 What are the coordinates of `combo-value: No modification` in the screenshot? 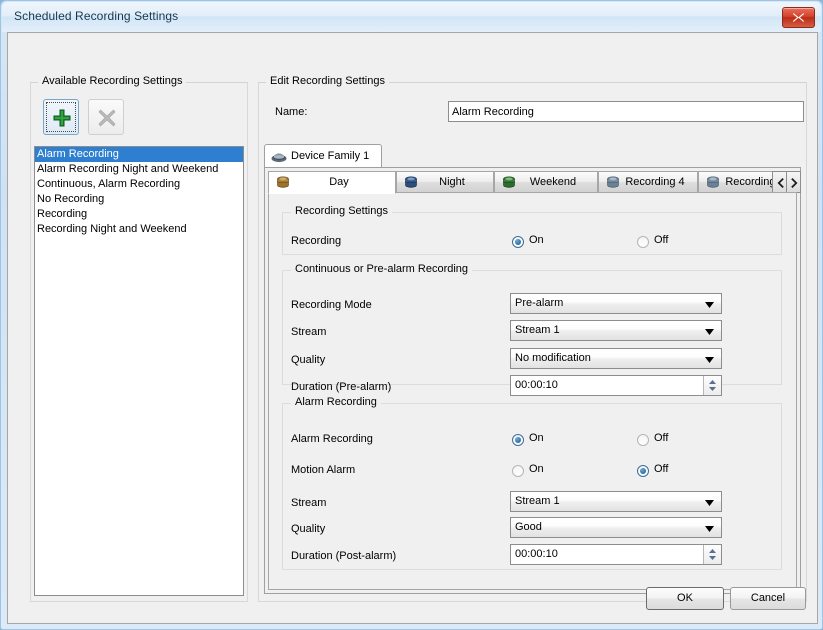 It's located at (553, 358).